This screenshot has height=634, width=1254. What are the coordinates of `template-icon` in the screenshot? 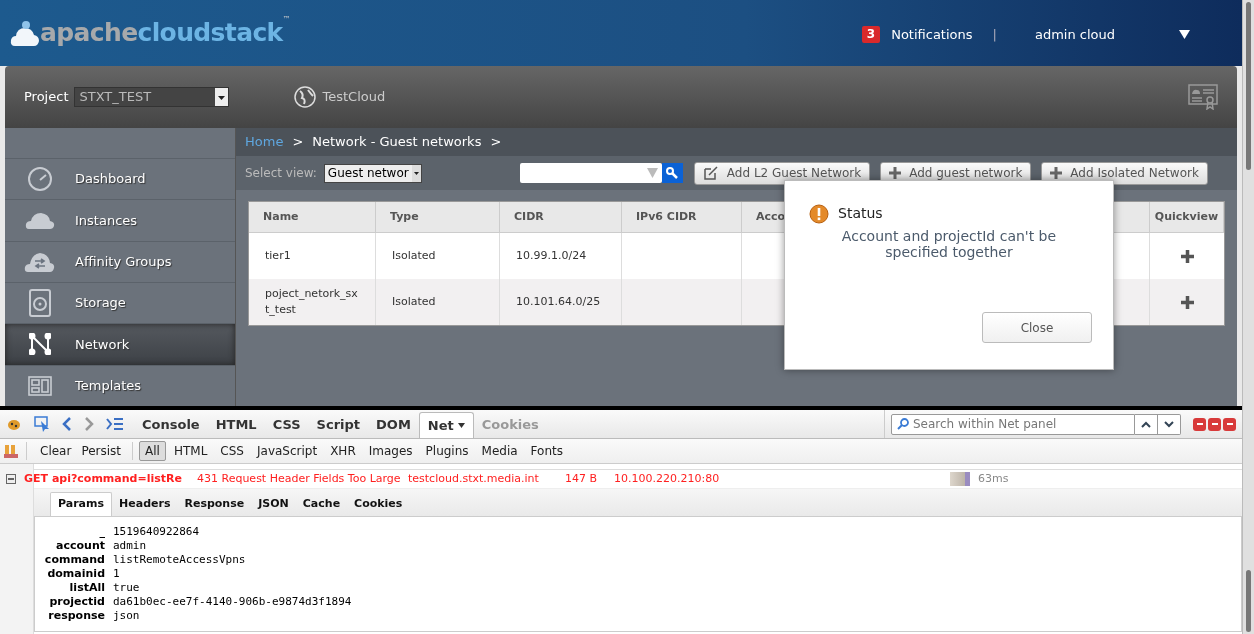 It's located at (40, 385).